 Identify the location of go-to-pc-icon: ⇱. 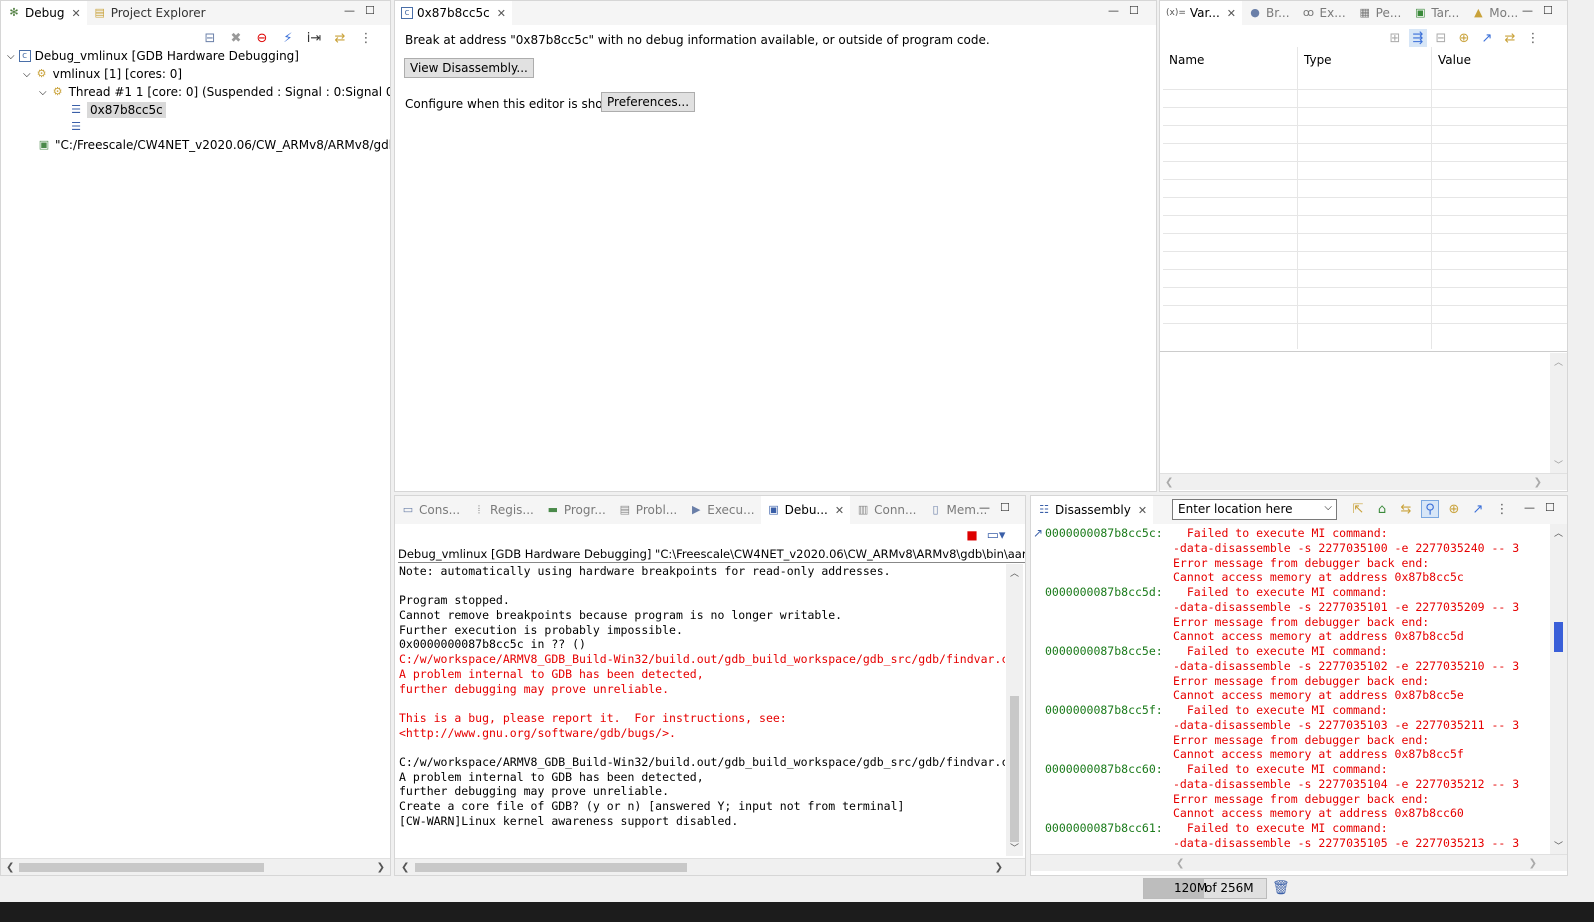
(1358, 509).